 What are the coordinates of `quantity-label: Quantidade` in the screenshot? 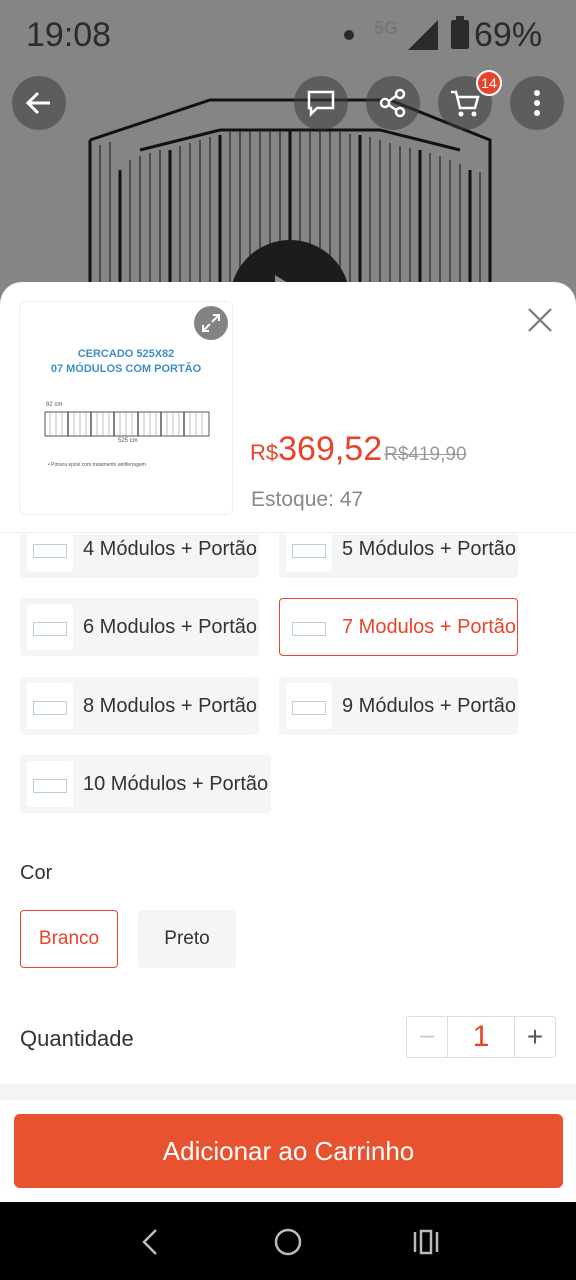 It's located at (77, 1038).